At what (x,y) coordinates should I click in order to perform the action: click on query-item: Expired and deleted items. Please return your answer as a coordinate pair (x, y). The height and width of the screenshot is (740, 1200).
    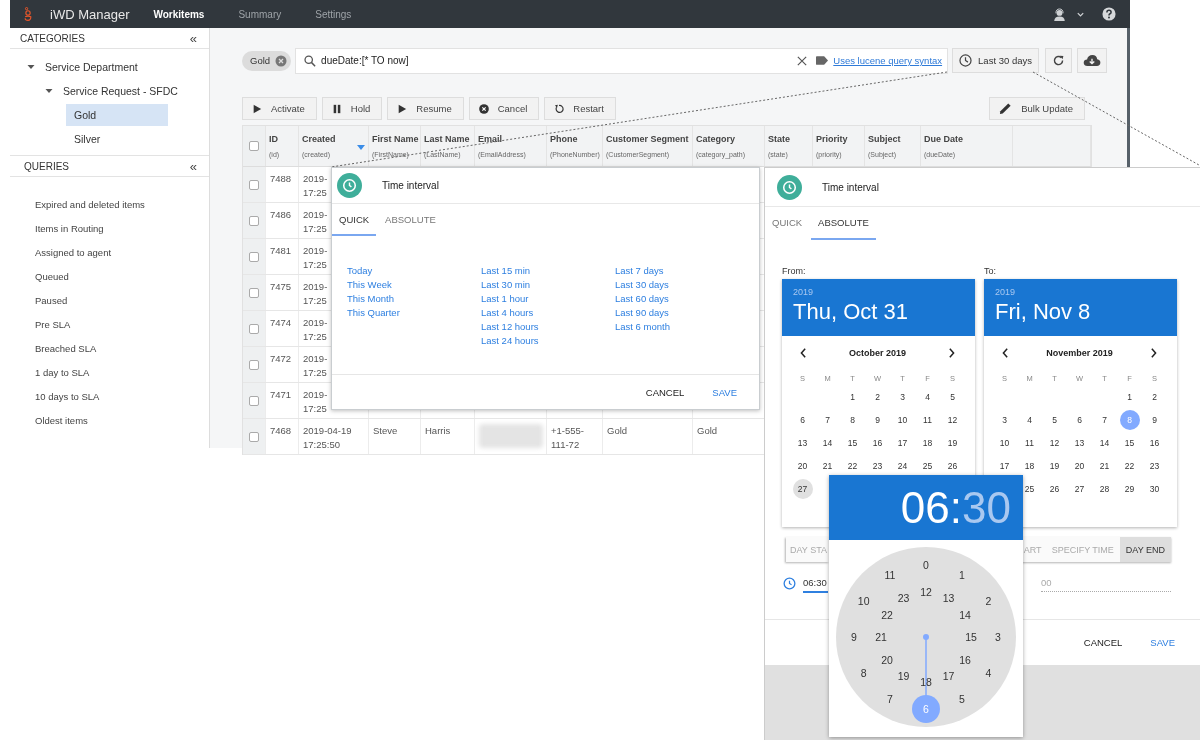
    Looking at the image, I should click on (90, 205).